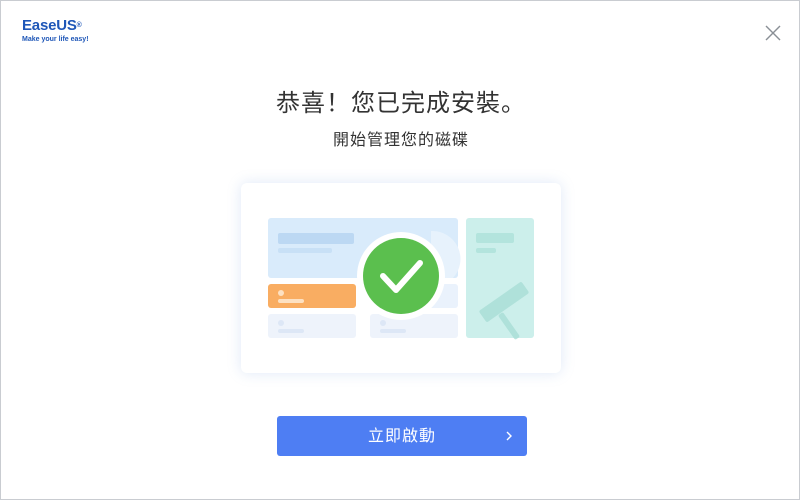 The image size is (800, 500). I want to click on logo-brand-ease: Ease, so click(39, 25).